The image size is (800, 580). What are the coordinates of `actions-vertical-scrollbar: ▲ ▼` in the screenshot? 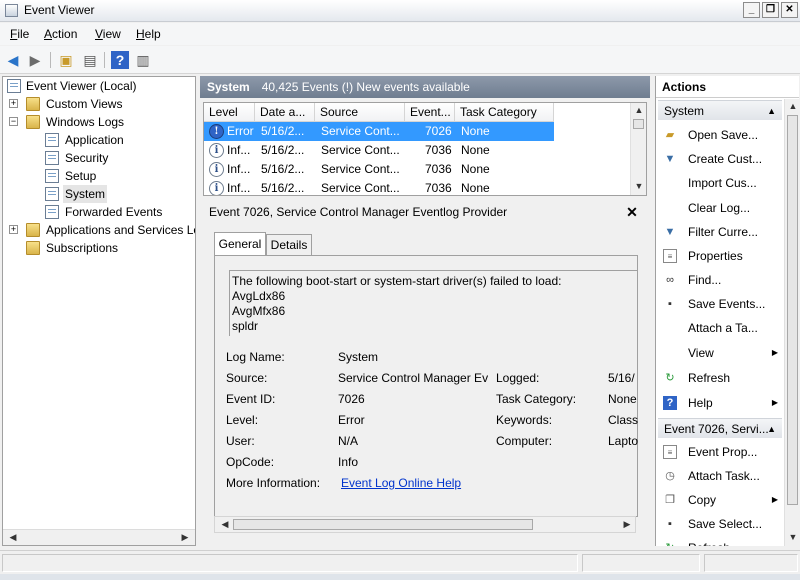 It's located at (791, 322).